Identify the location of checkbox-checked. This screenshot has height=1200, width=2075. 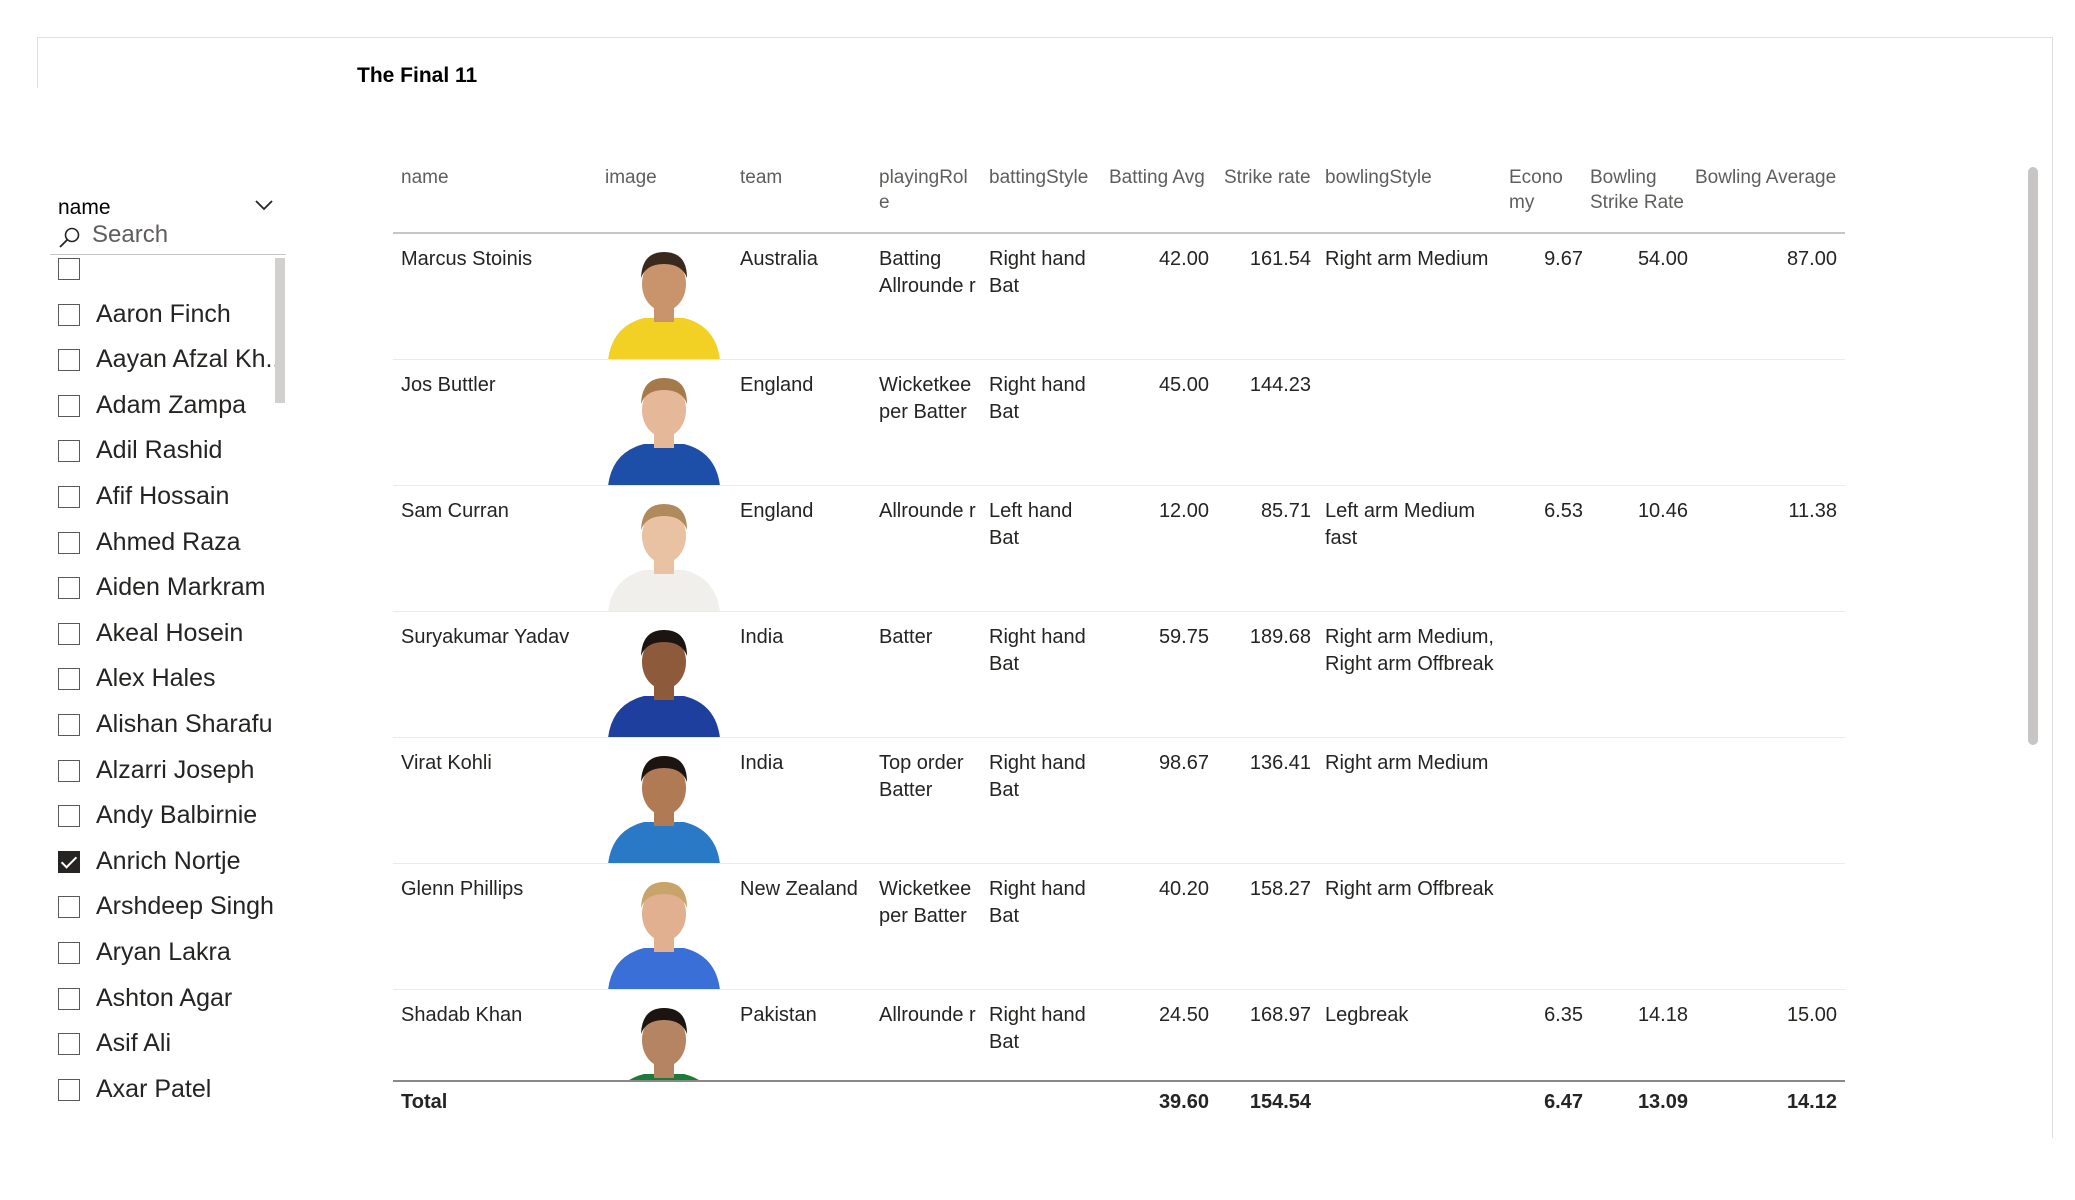
(69, 861).